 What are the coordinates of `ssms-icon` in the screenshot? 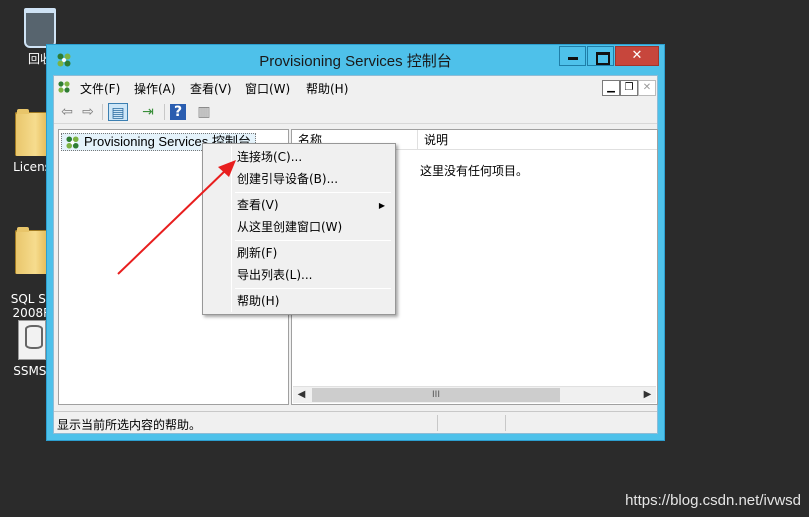 It's located at (32, 340).